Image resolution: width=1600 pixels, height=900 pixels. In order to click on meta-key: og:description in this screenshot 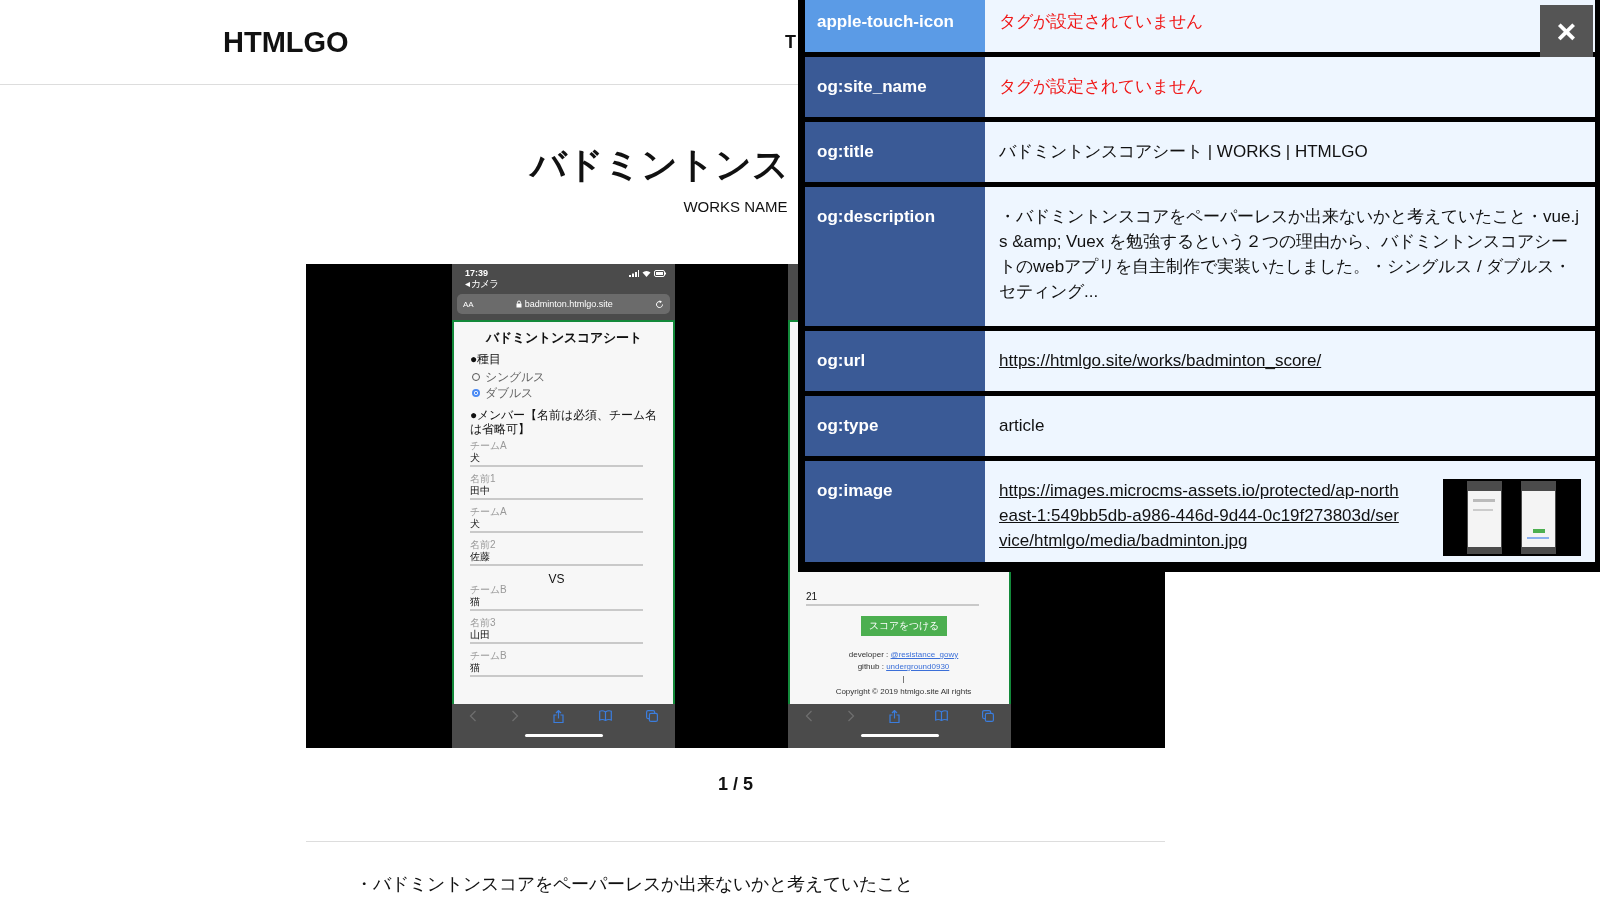, I will do `click(895, 256)`.